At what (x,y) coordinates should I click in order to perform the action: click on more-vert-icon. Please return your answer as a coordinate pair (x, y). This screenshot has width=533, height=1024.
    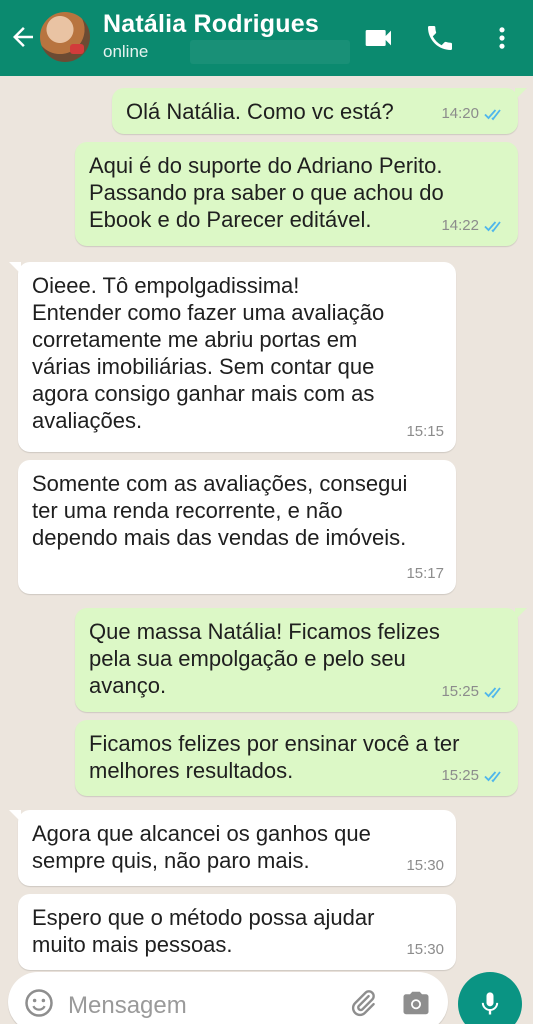
    Looking at the image, I should click on (505, 38).